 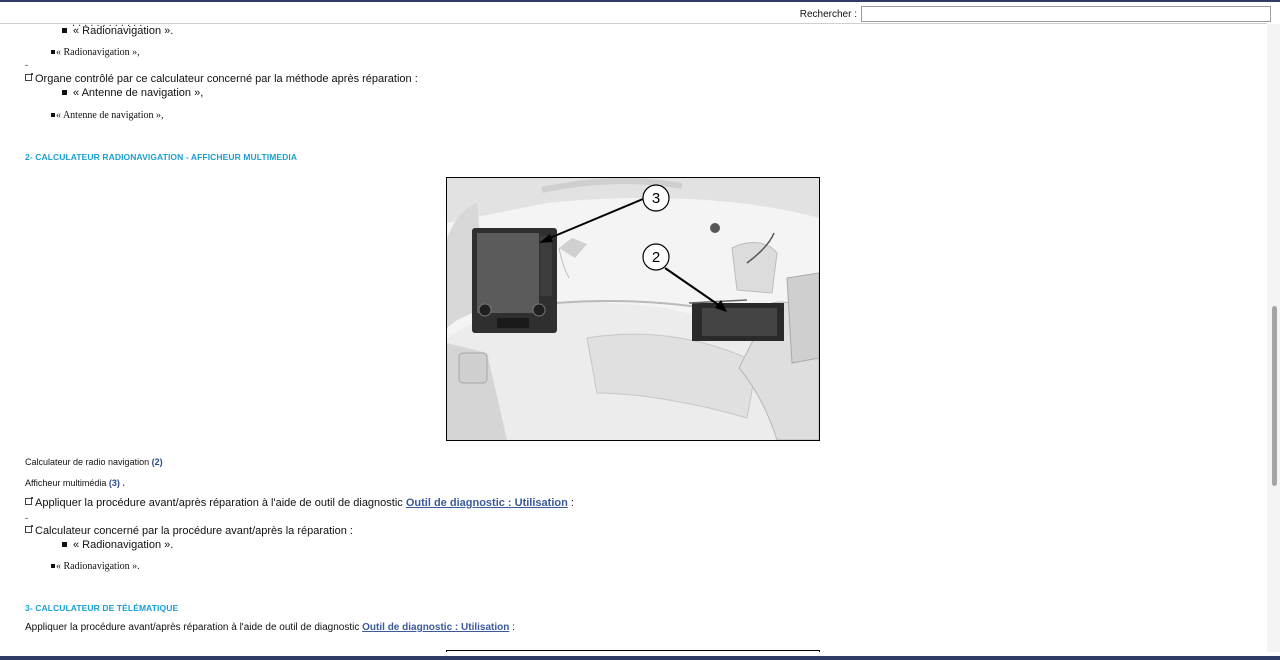 What do you see at coordinates (95, 566) in the screenshot?
I see `list-item-serif: « Radionavigation ».` at bounding box center [95, 566].